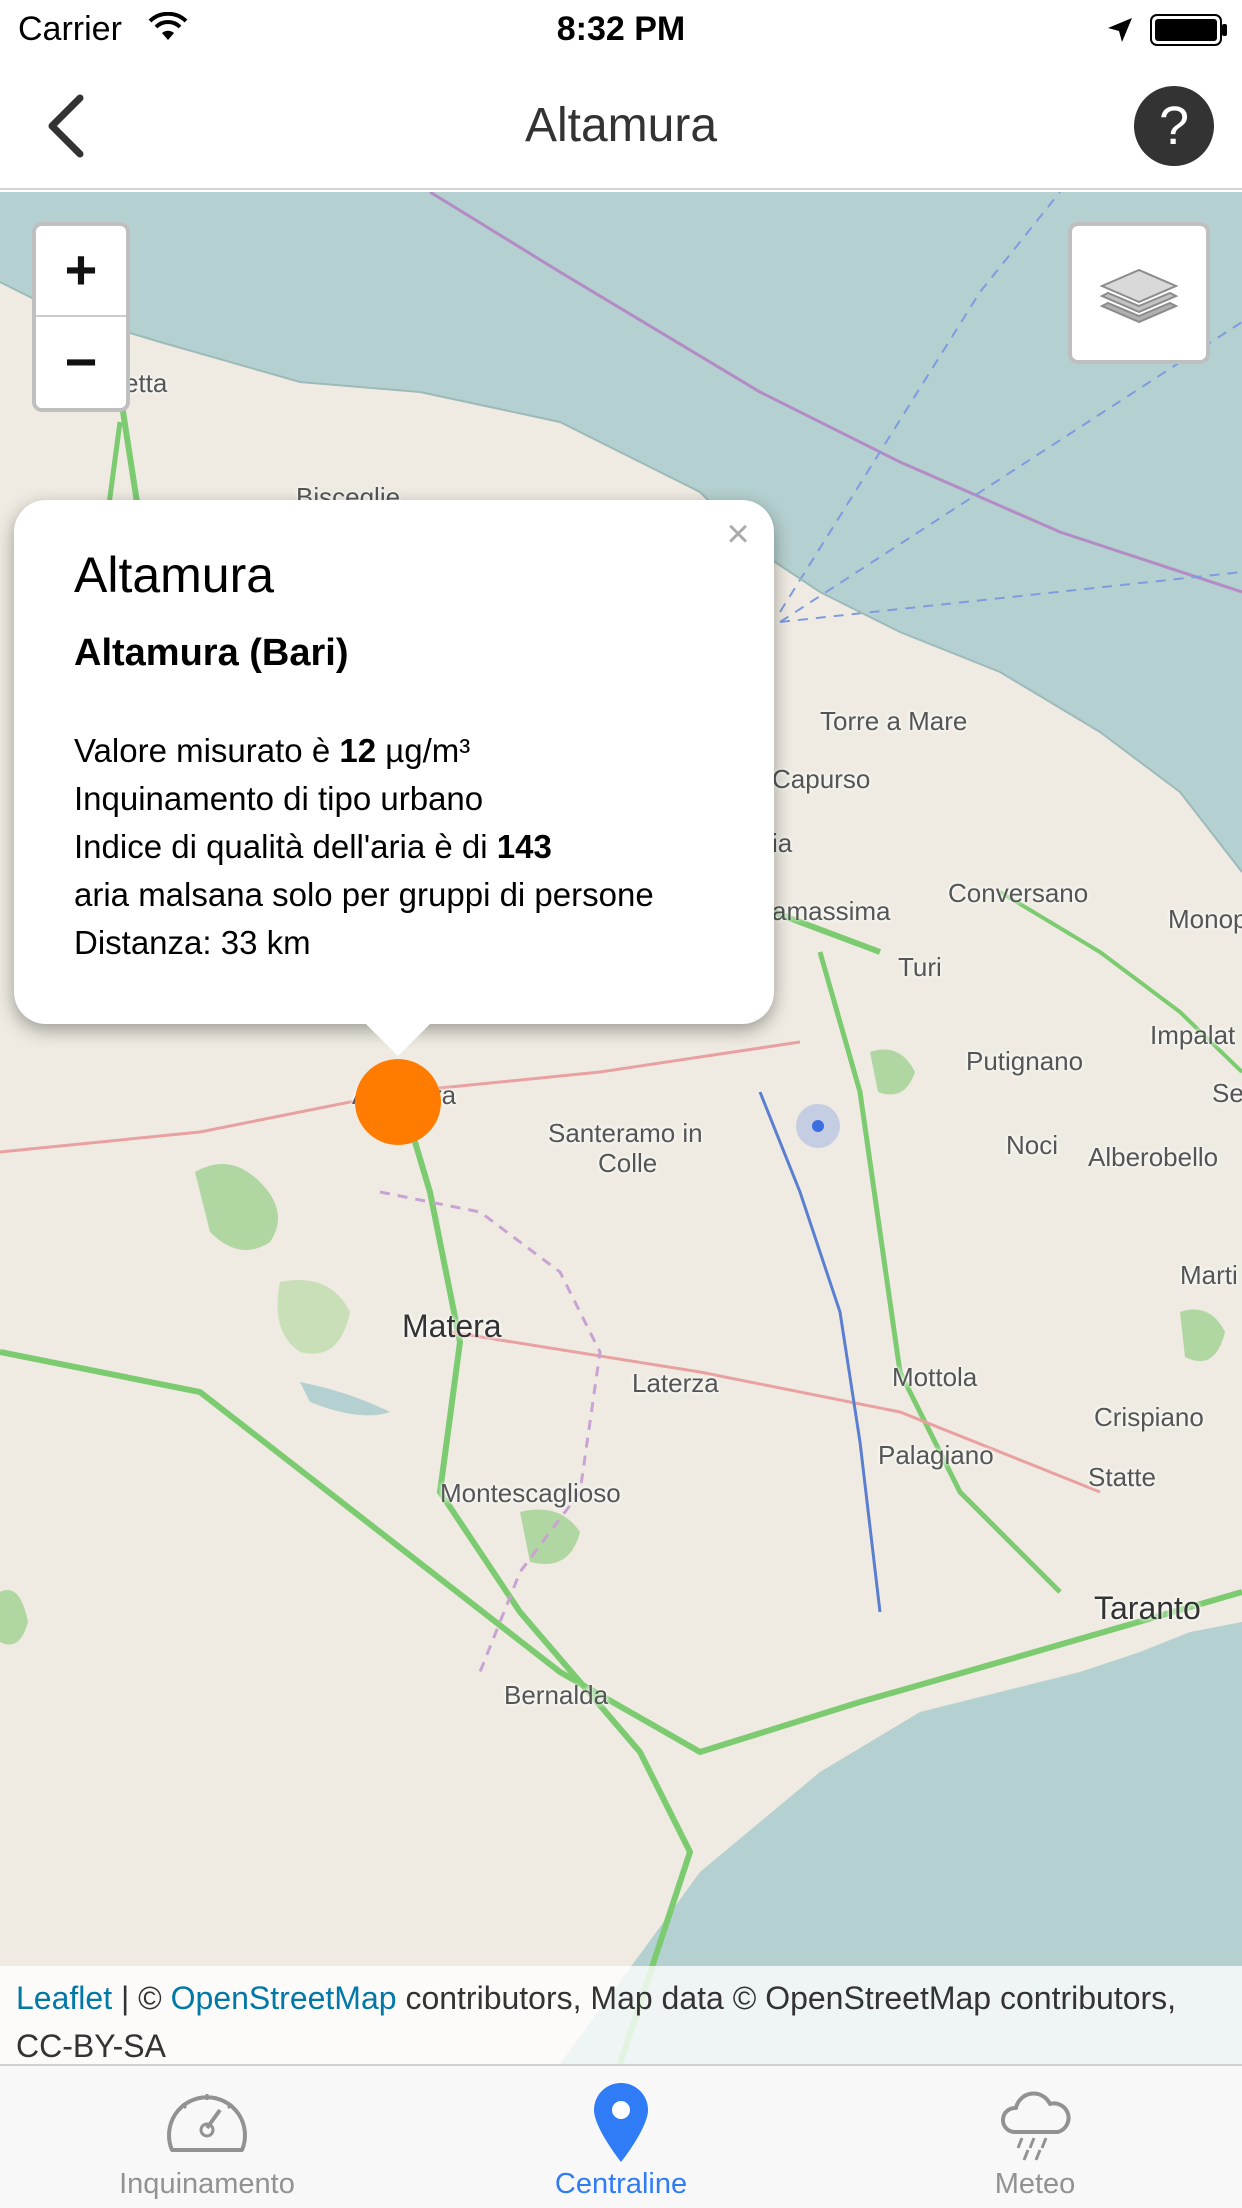 The height and width of the screenshot is (2208, 1242). I want to click on popup-close-button: ×, so click(738, 534).